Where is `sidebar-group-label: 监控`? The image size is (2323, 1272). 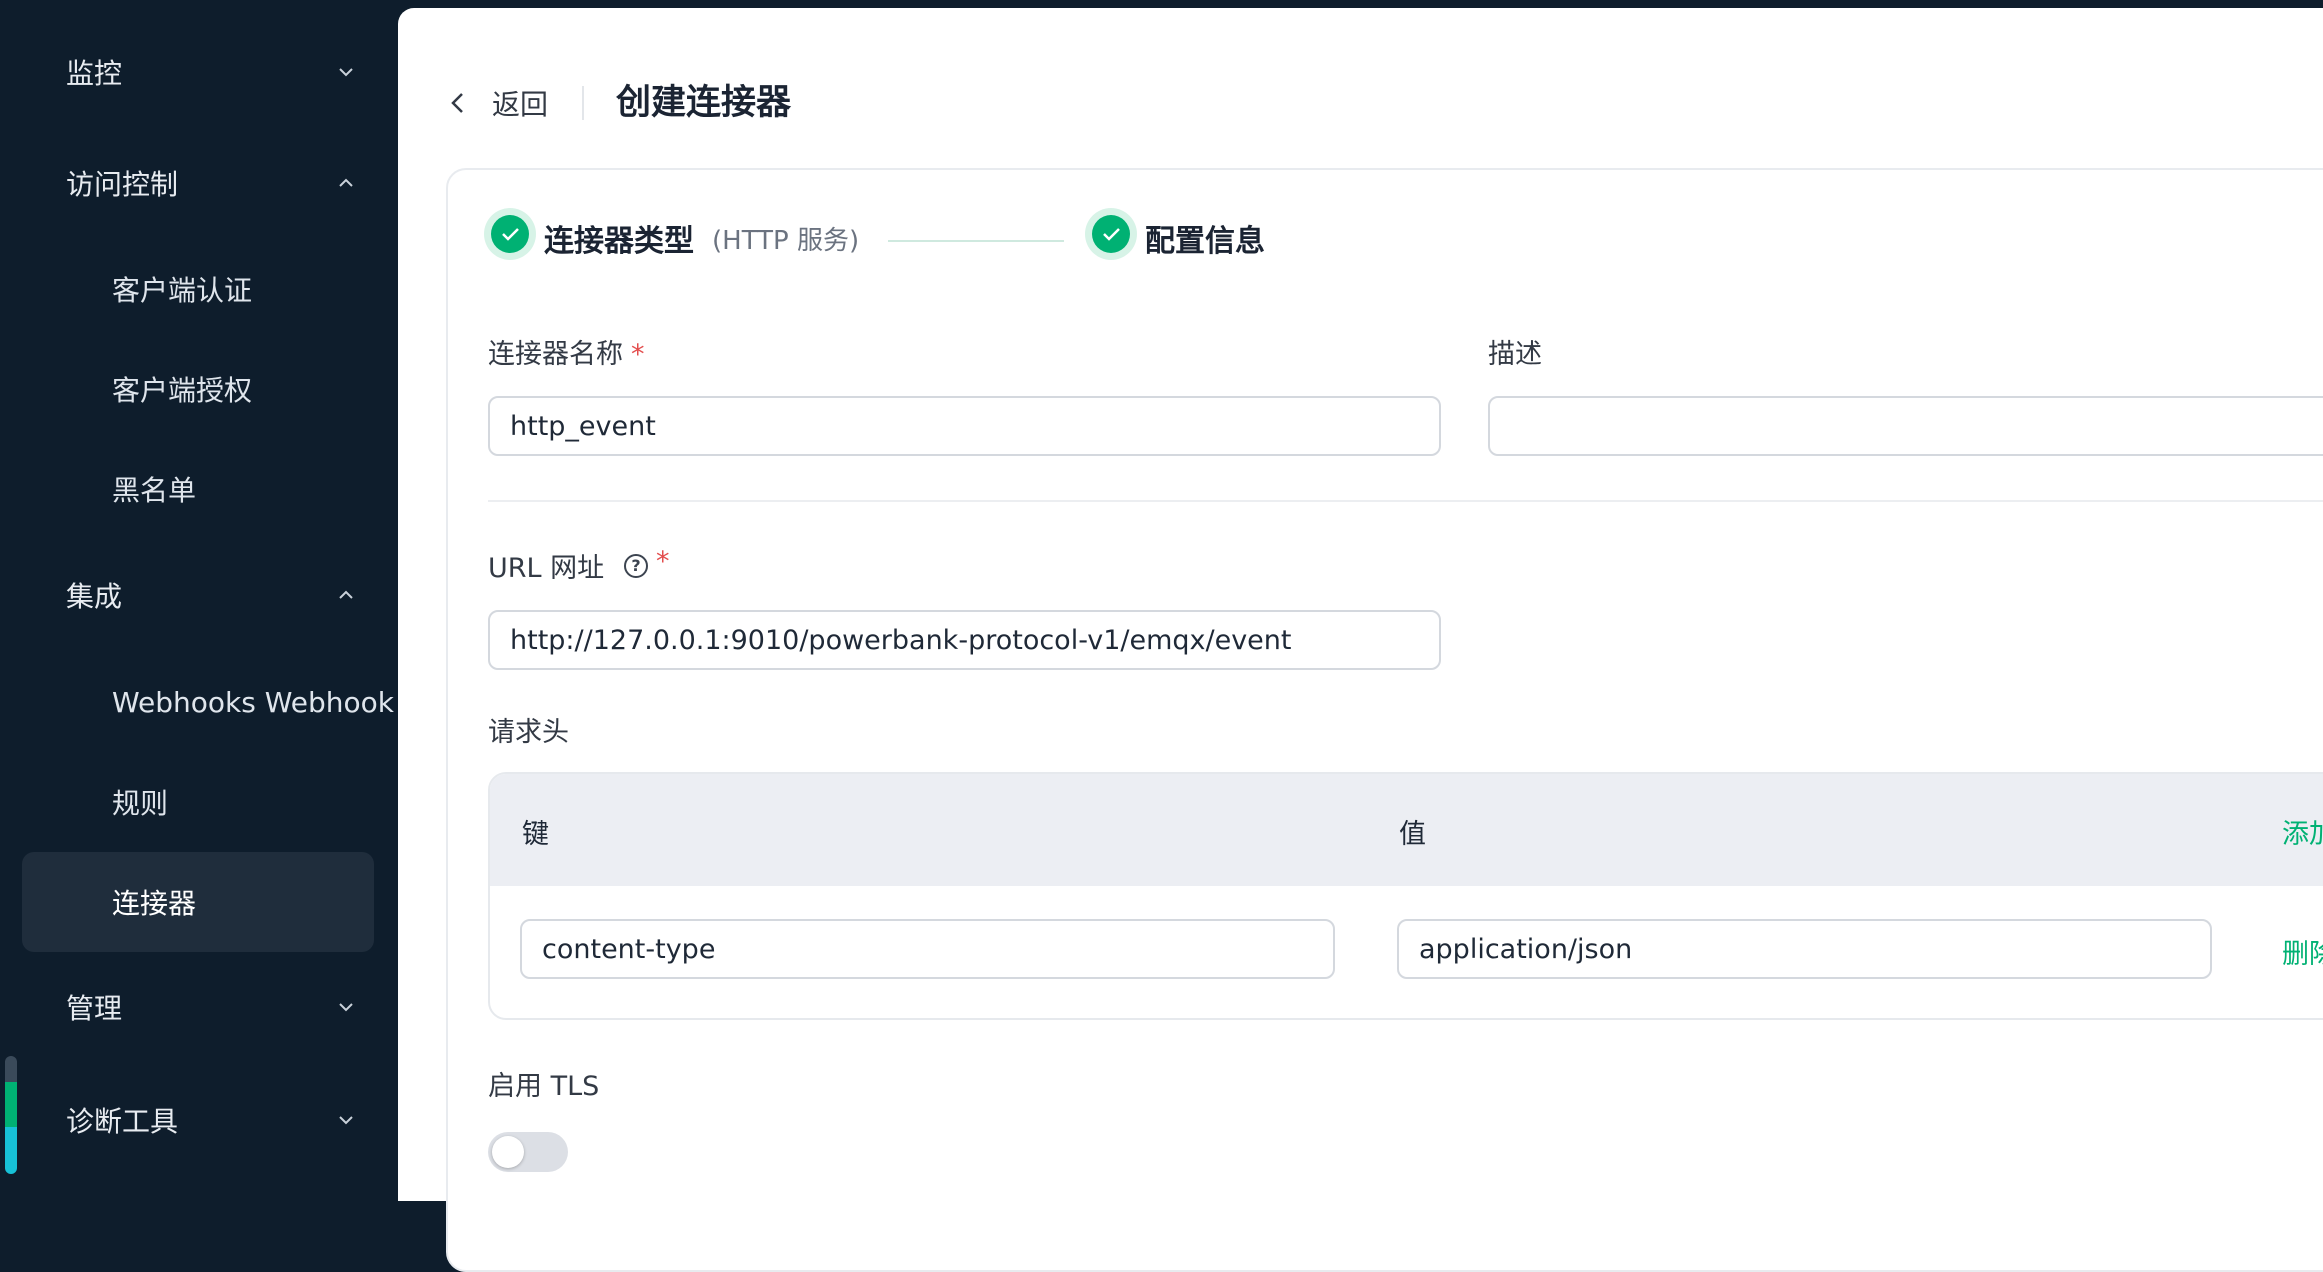 sidebar-group-label: 监控 is located at coordinates (94, 73).